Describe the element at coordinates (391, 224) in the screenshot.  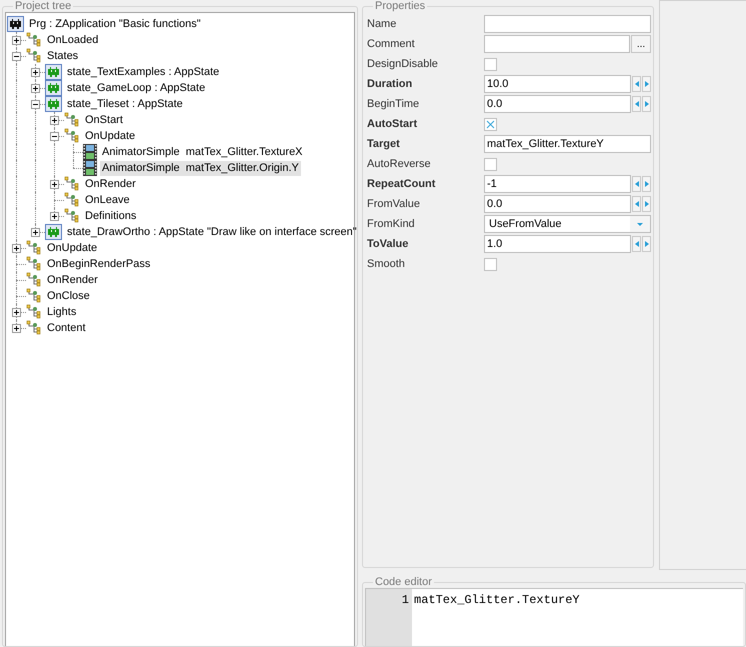
I see `property-label: FromKind` at that location.